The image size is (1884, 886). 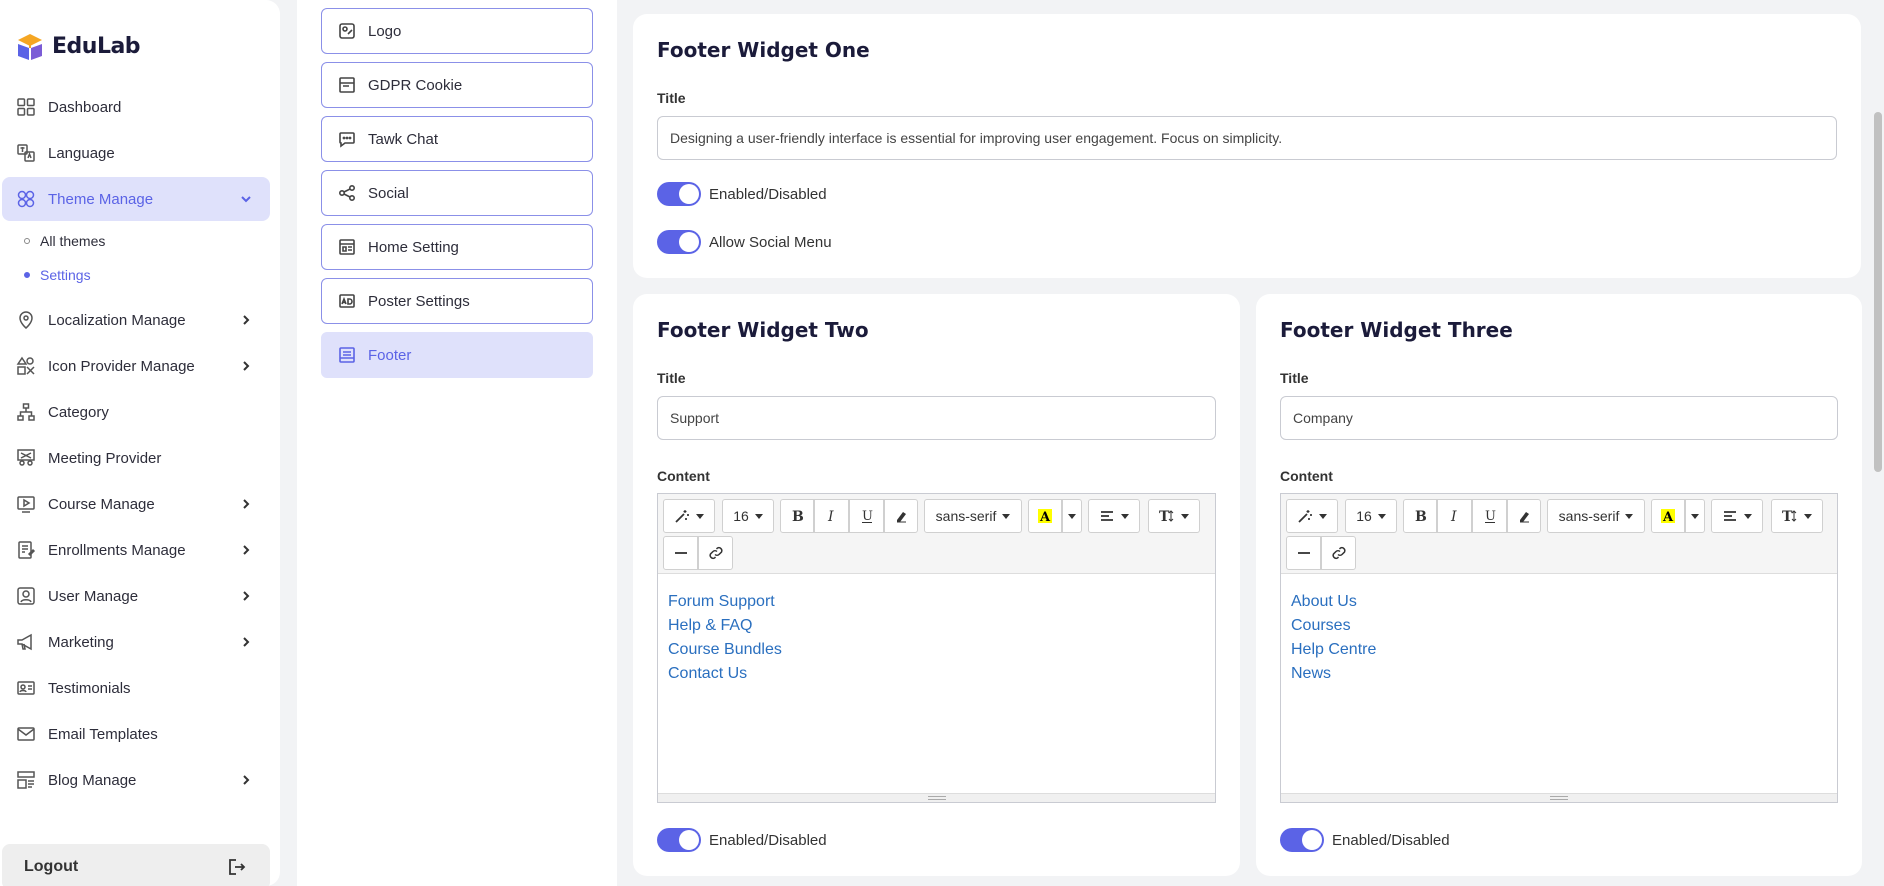 I want to click on sidebar-item-theme-manage: Theme Manage, so click(x=136, y=199).